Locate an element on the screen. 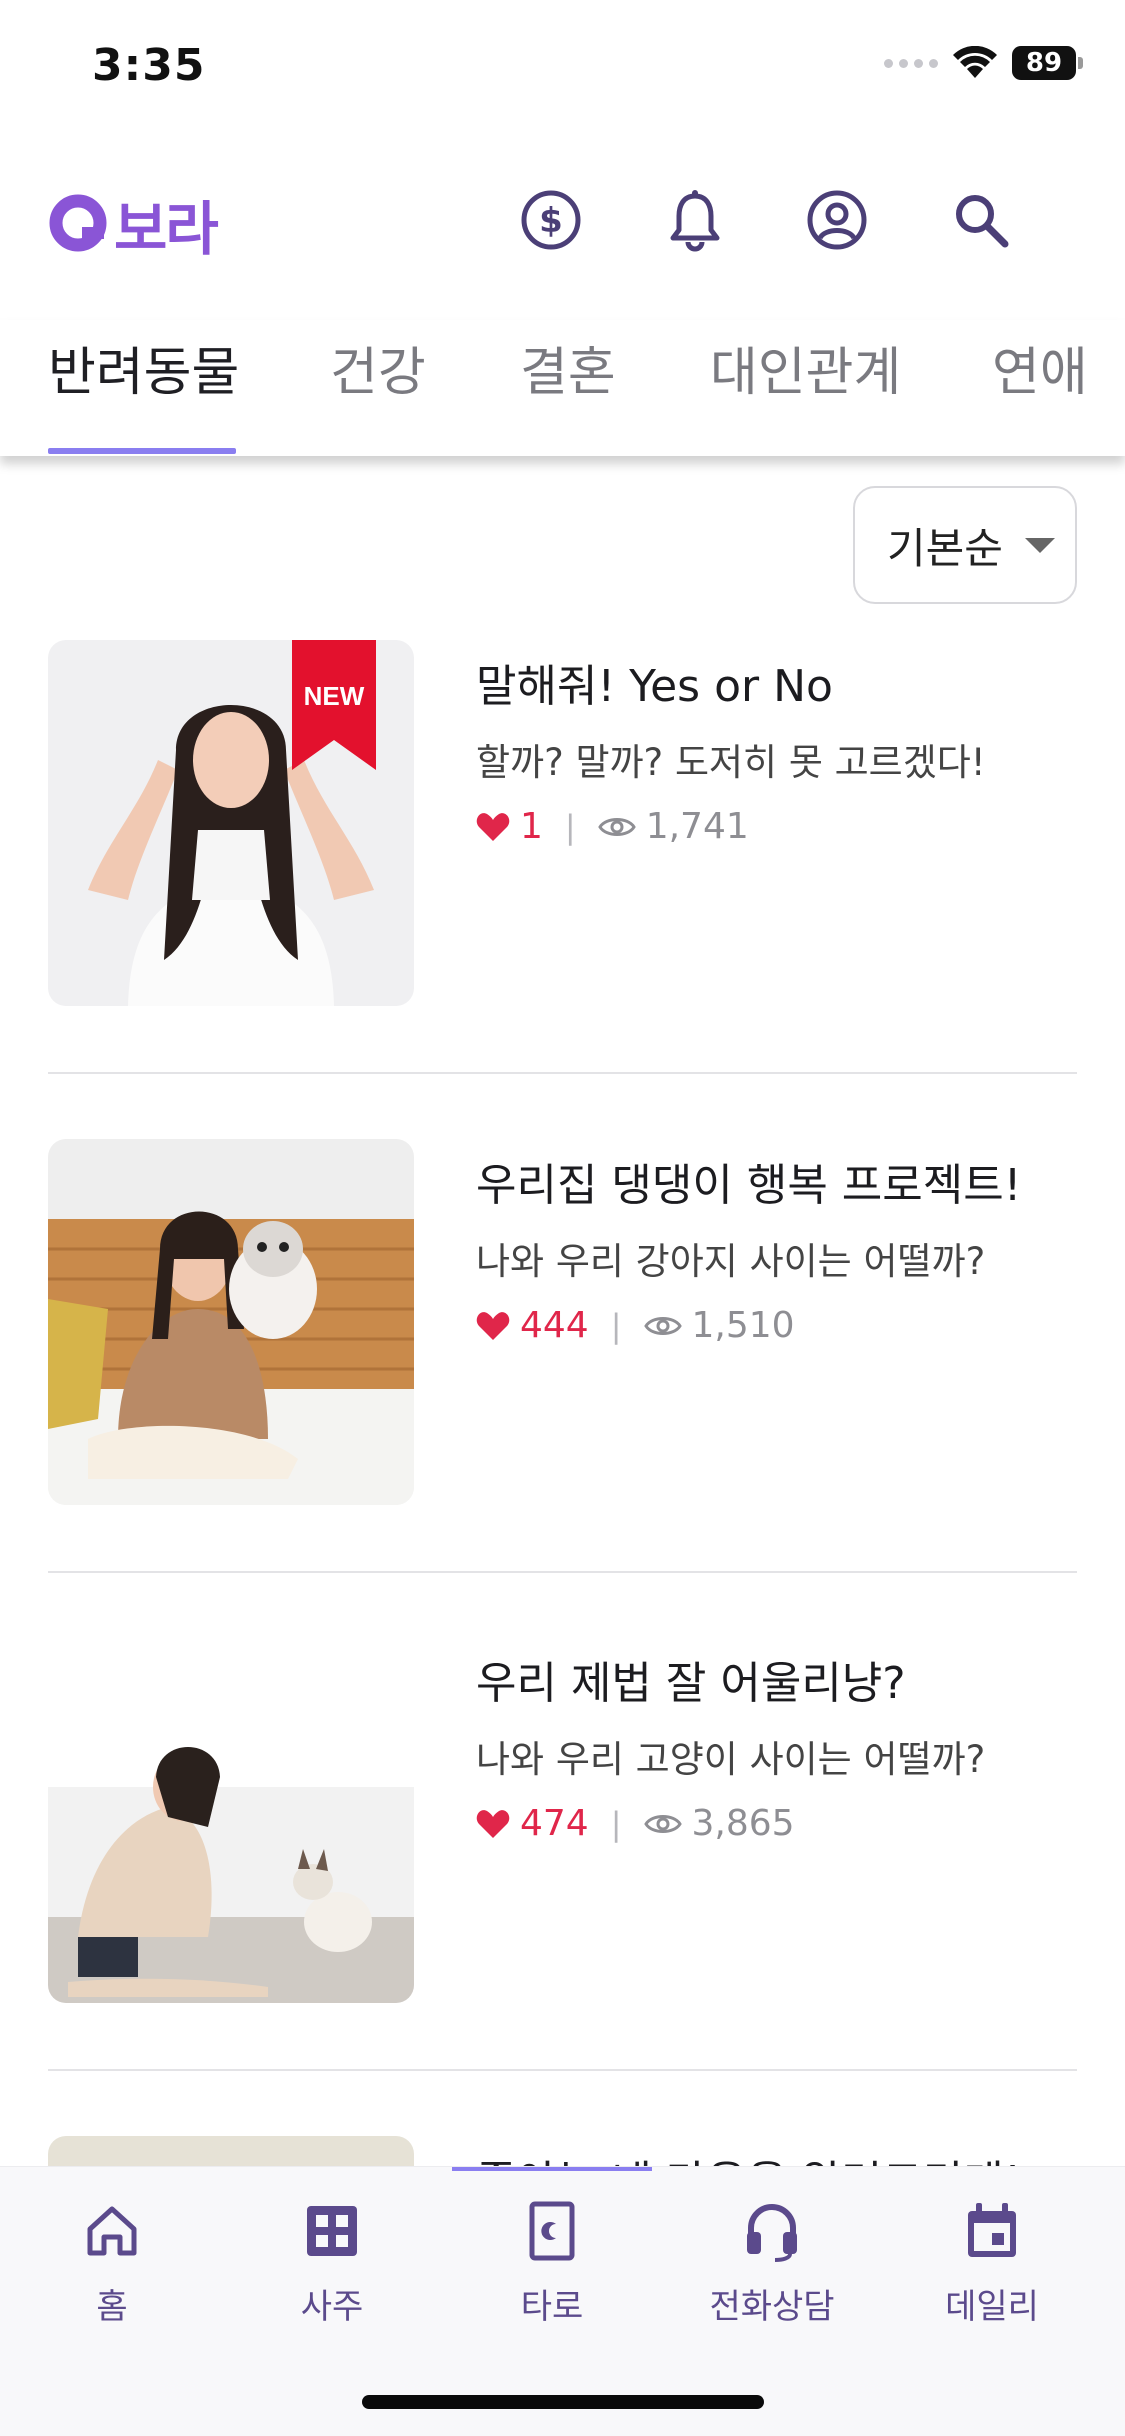  status-time: 3:35 is located at coordinates (149, 65).